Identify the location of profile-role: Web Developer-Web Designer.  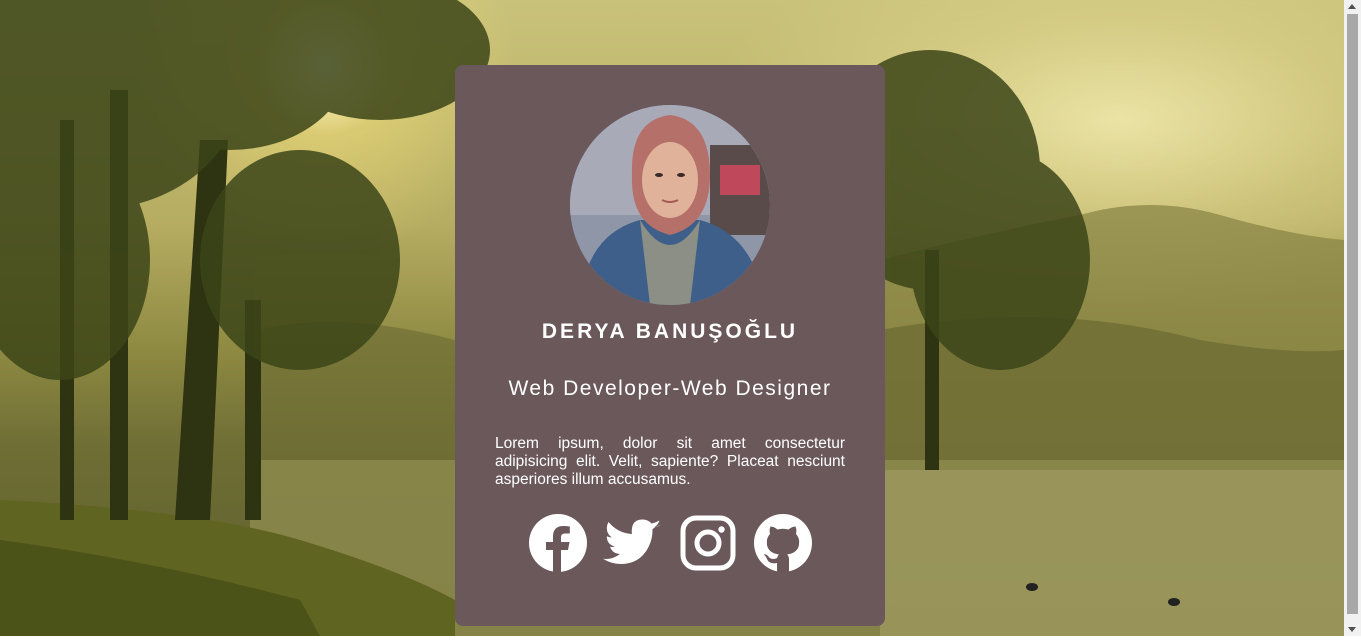
(670, 388).